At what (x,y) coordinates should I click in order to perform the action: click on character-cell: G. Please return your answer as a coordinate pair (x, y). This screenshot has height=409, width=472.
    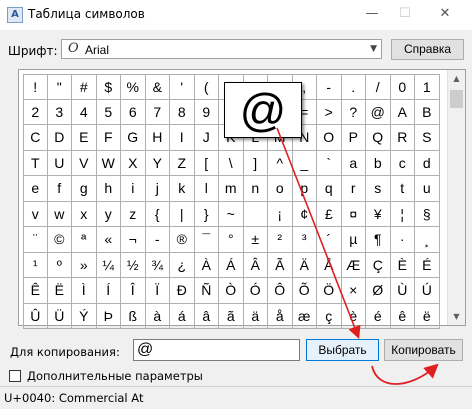
    Looking at the image, I should click on (133, 138).